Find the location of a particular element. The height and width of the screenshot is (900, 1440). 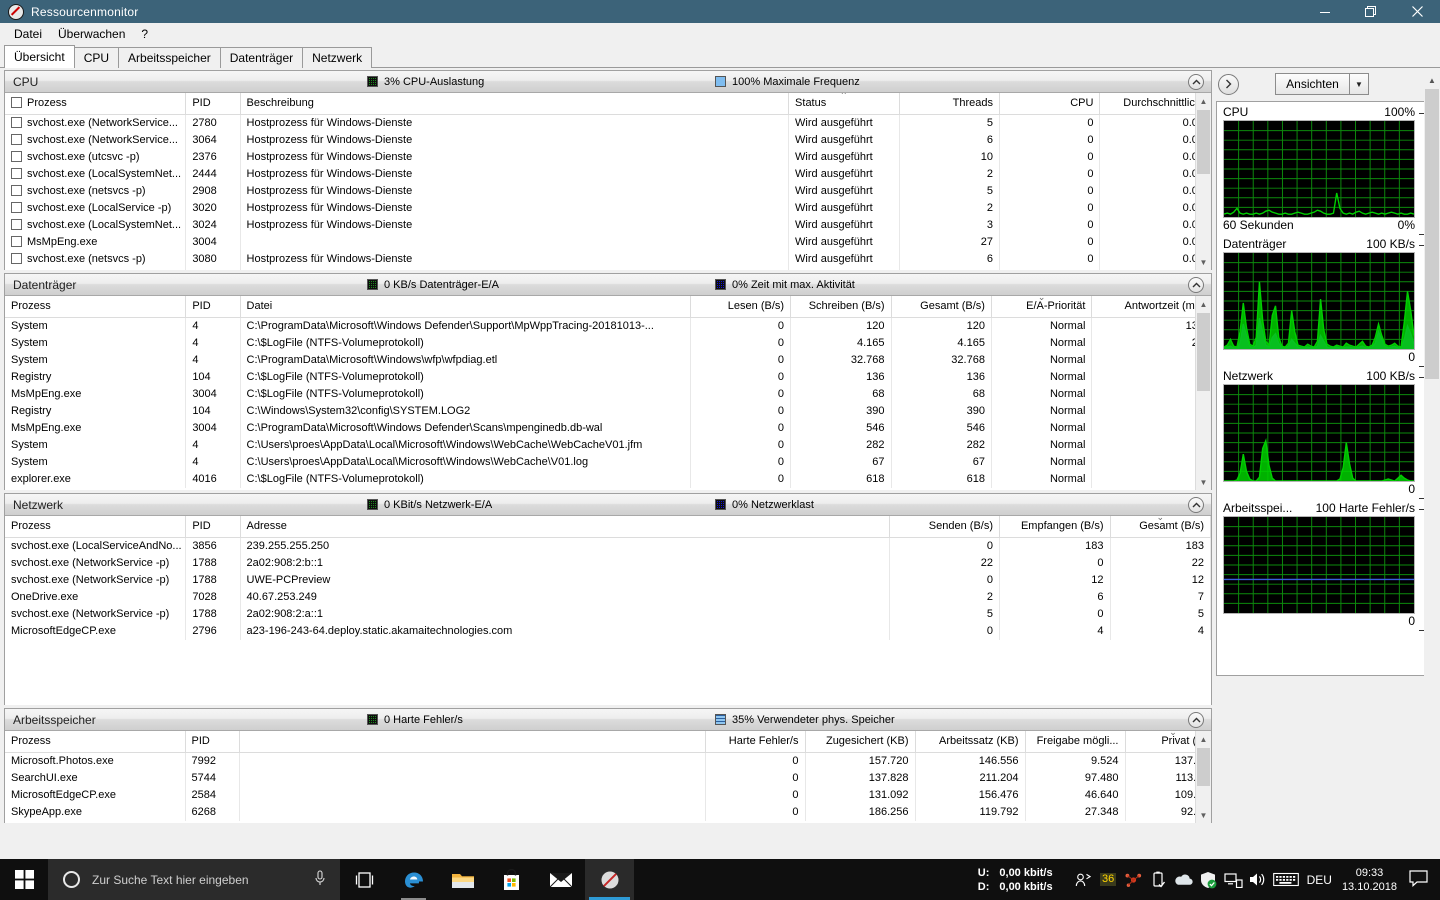

people-icon is located at coordinates (1083, 879).